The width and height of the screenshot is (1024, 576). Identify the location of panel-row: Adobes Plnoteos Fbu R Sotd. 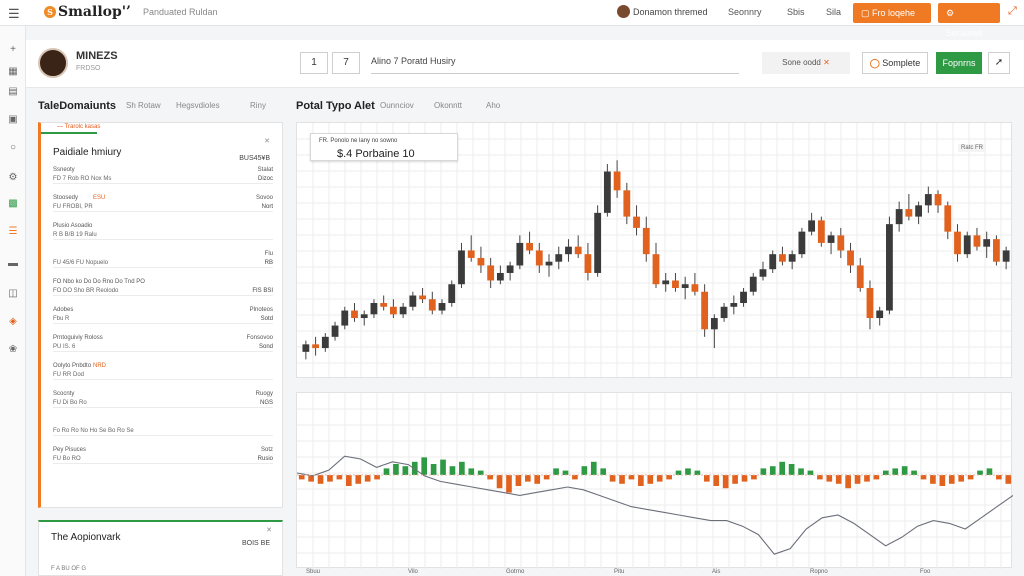
(163, 316).